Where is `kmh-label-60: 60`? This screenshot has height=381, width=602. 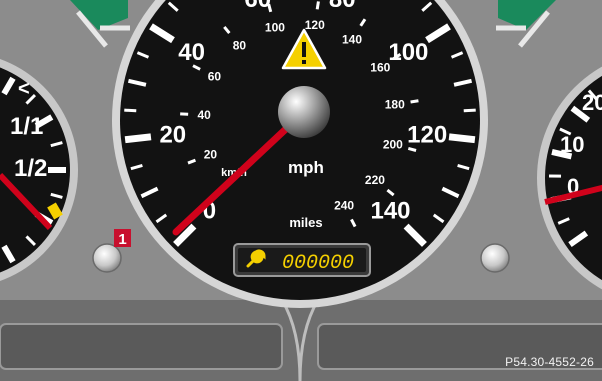 kmh-label-60: 60 is located at coordinates (215, 77).